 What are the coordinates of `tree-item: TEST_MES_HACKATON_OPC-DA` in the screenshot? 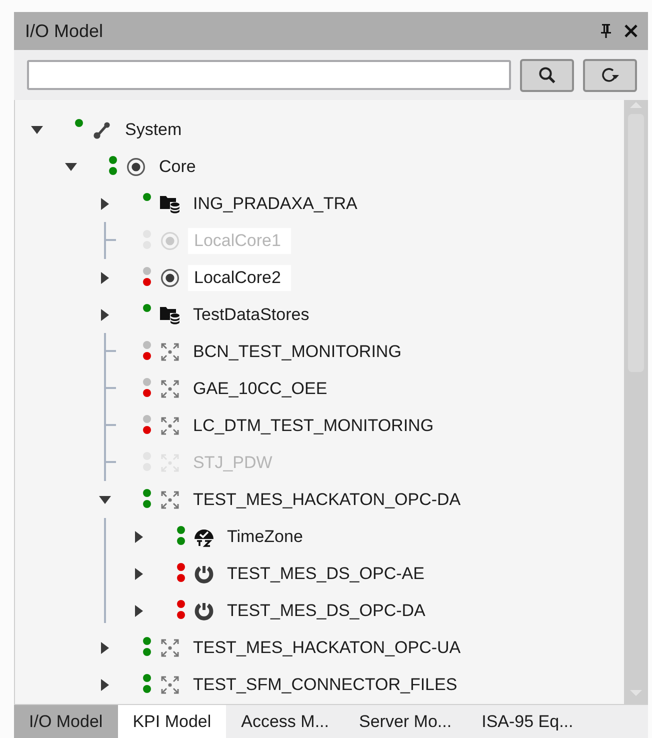 It's located at (327, 499).